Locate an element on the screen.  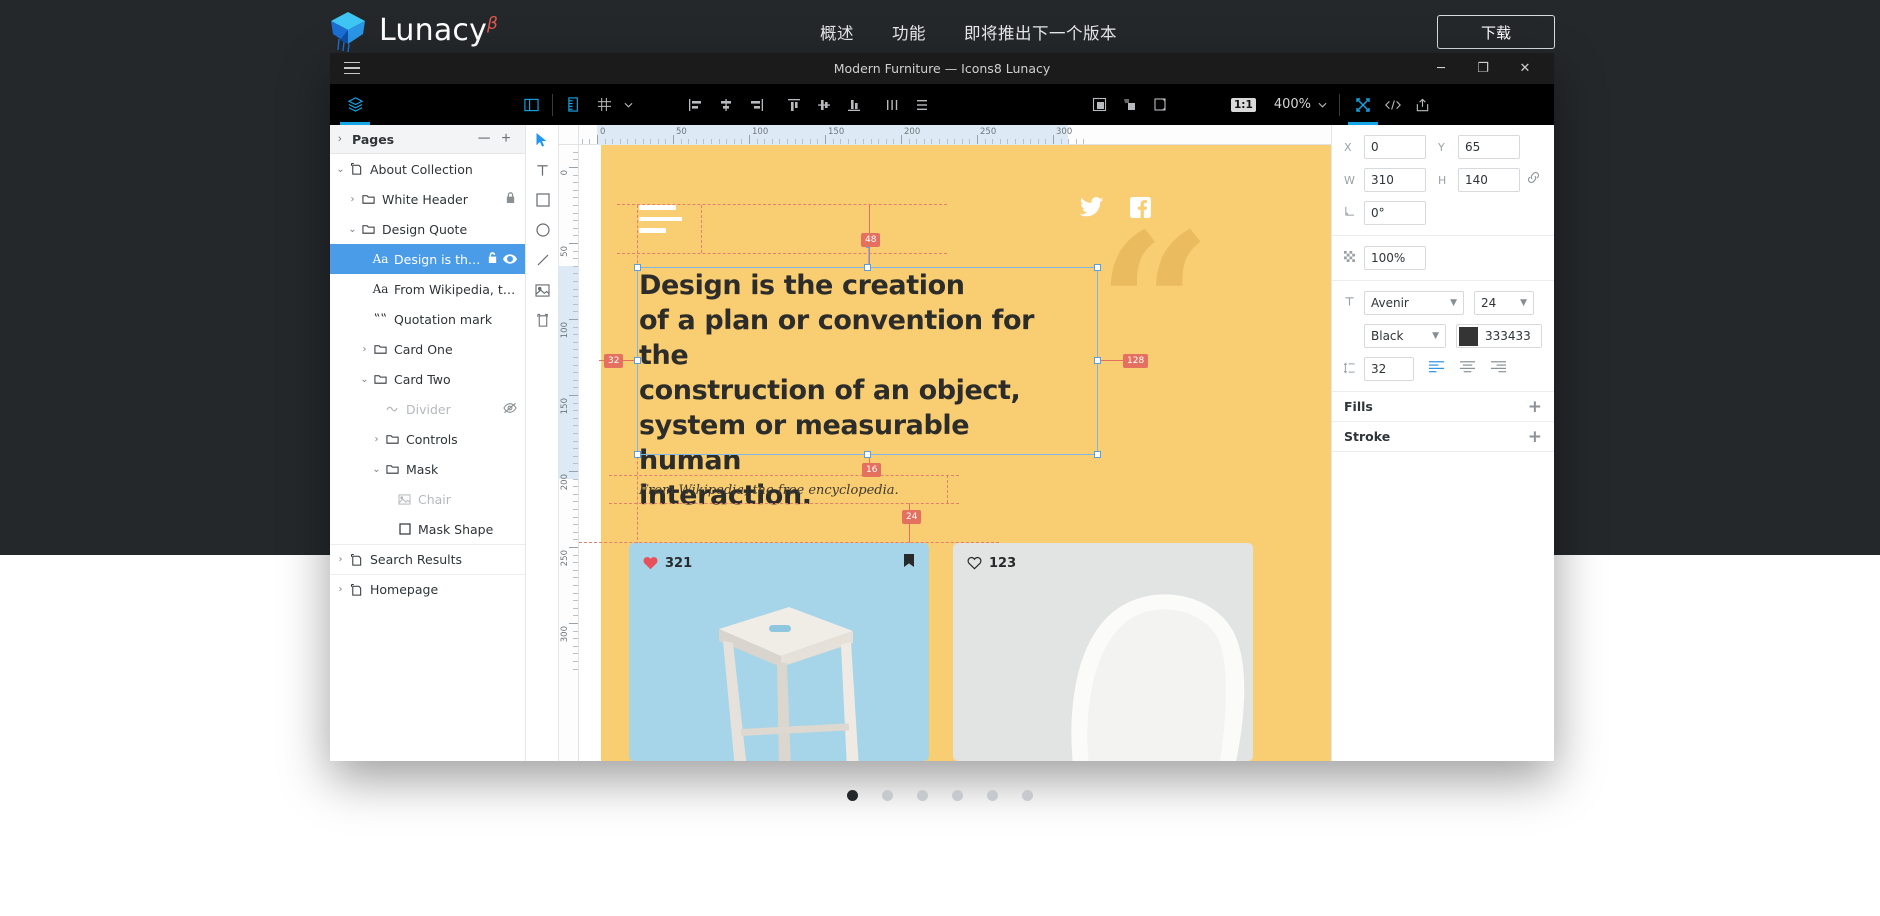
pages-add-button: + is located at coordinates (506, 139).